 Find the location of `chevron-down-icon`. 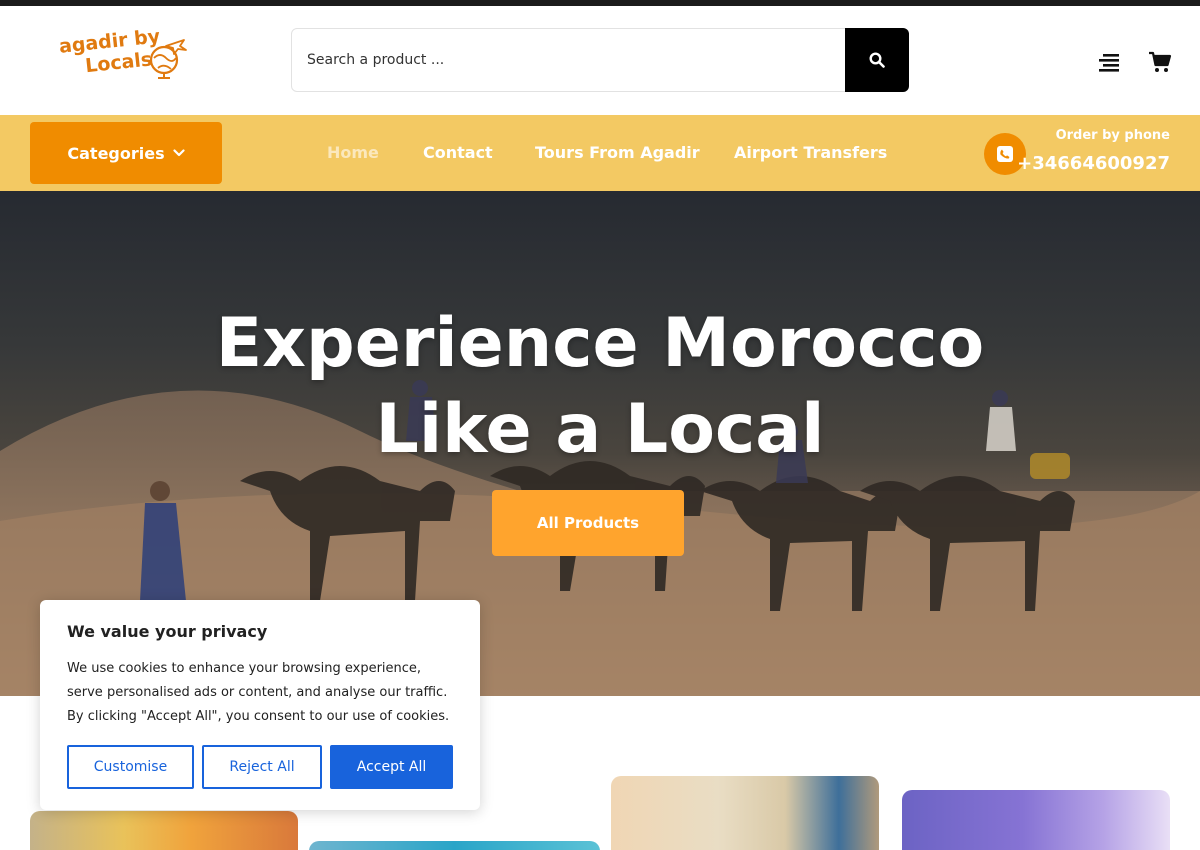

chevron-down-icon is located at coordinates (179, 153).